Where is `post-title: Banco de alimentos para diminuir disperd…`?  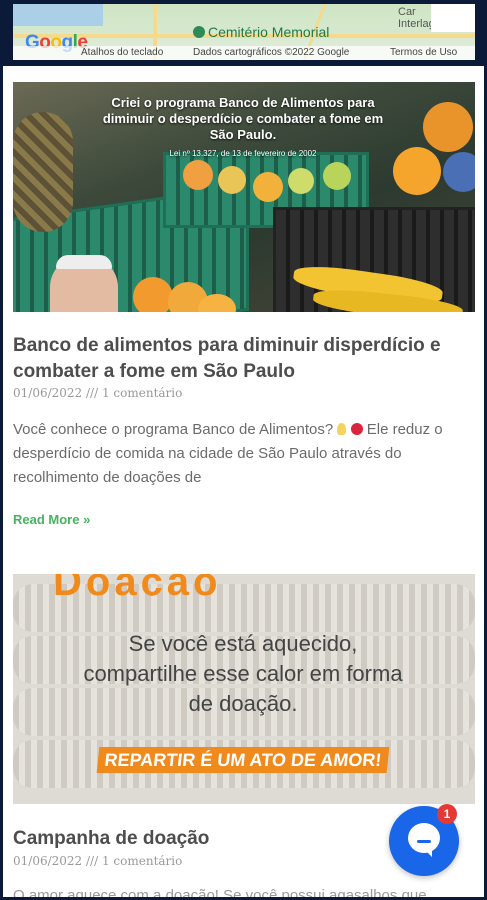
post-title: Banco de alimentos para diminuir disperd… is located at coordinates (243, 359).